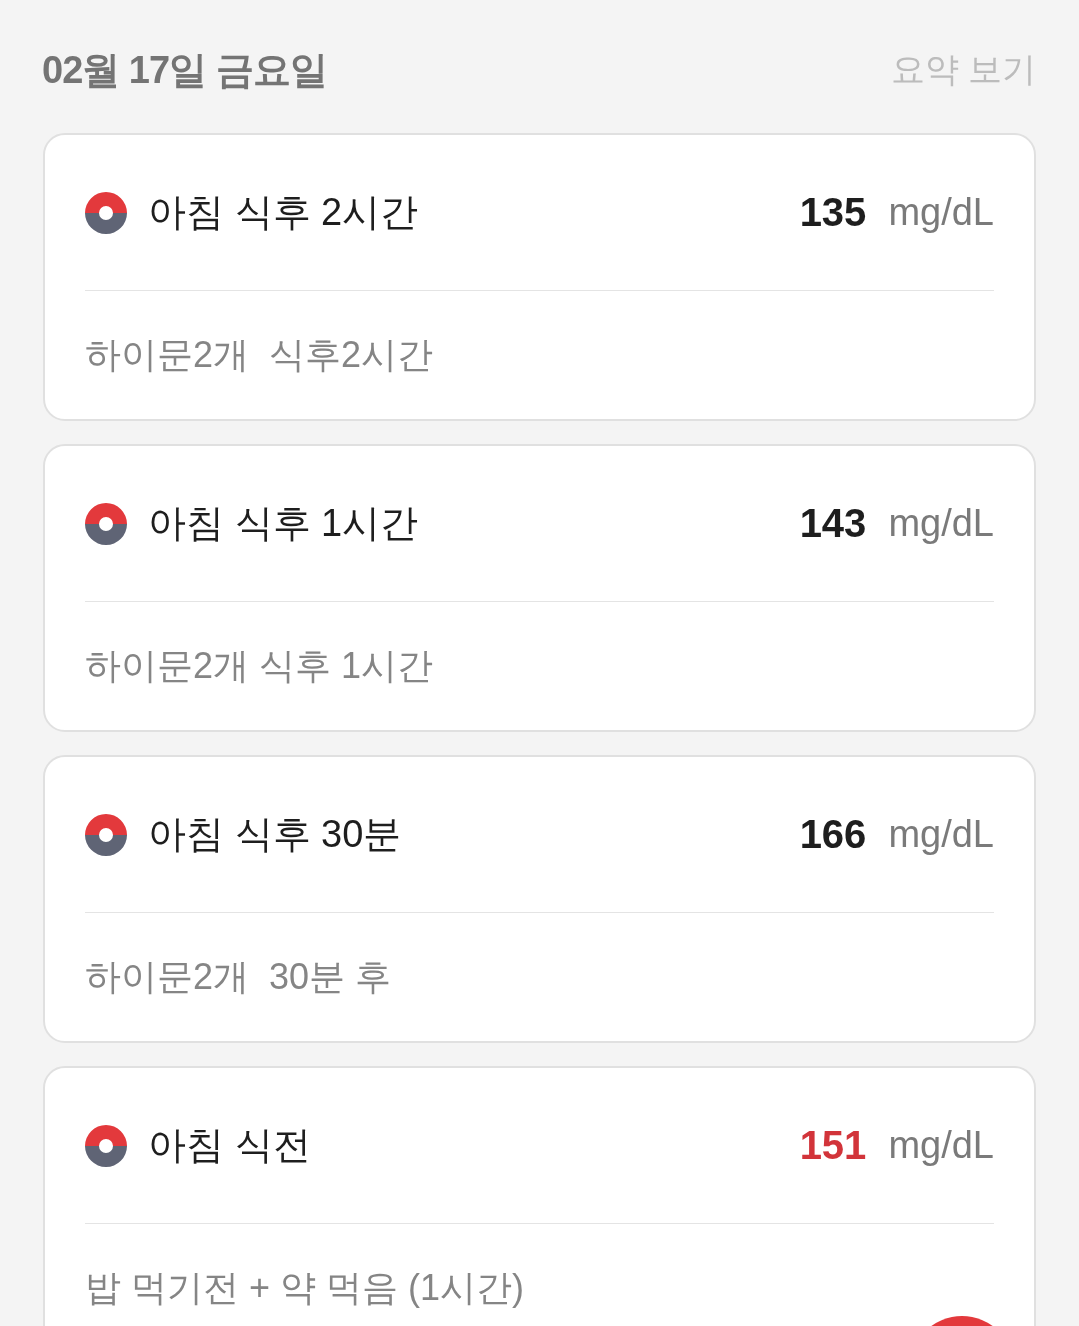 Image resolution: width=1079 pixels, height=1326 pixels. What do you see at coordinates (184, 70) in the screenshot?
I see `date-heading: 02월 17일 금요일` at bounding box center [184, 70].